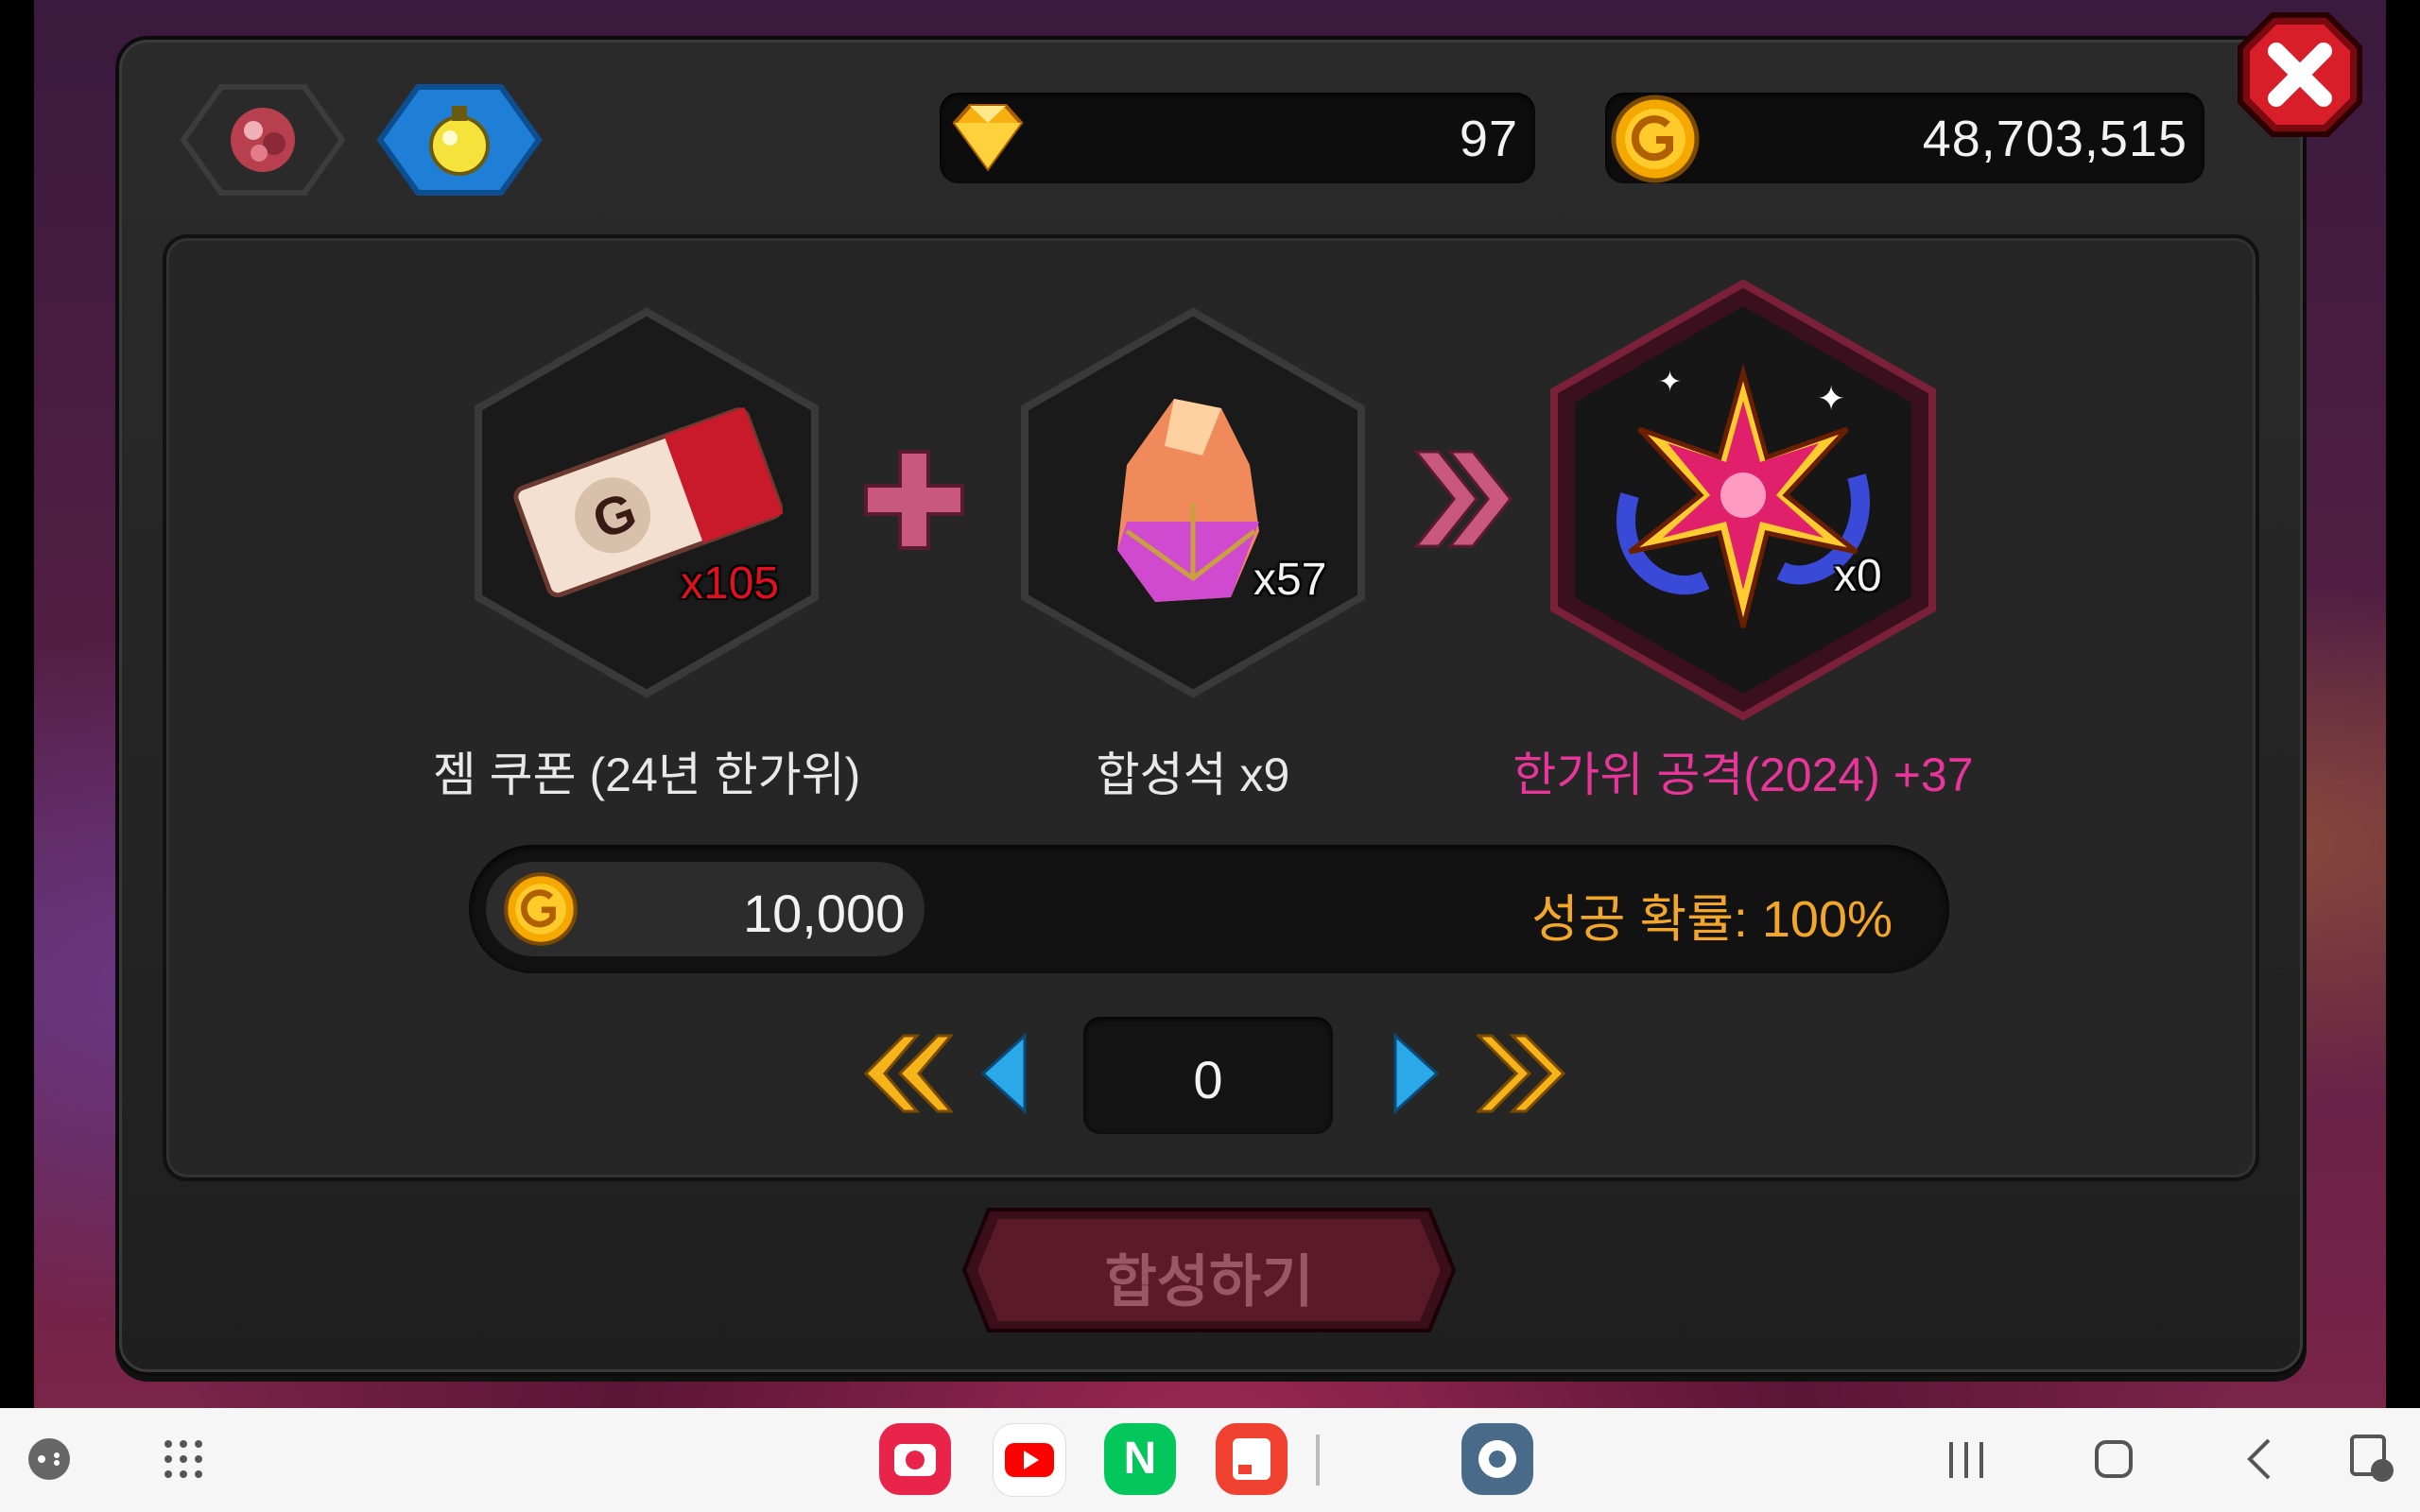 Image resolution: width=2420 pixels, height=1512 pixels. I want to click on triangle-left-icon, so click(1004, 1073).